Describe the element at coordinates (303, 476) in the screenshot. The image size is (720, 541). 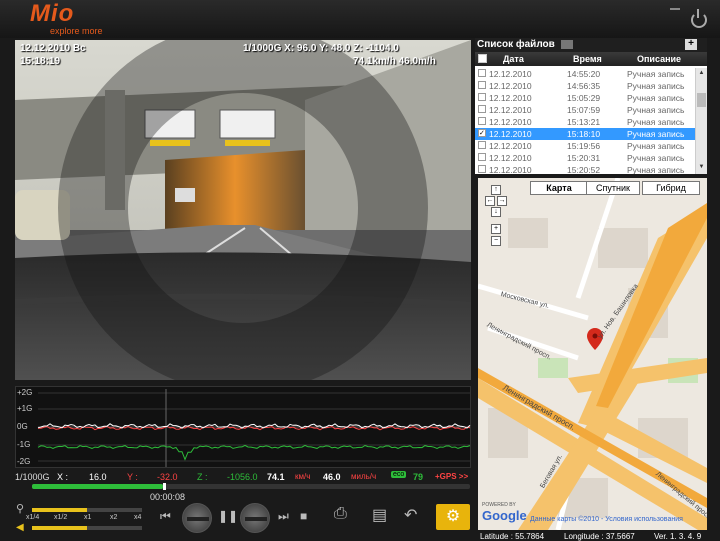
I see `readout-unit-kmh: км/ч` at that location.